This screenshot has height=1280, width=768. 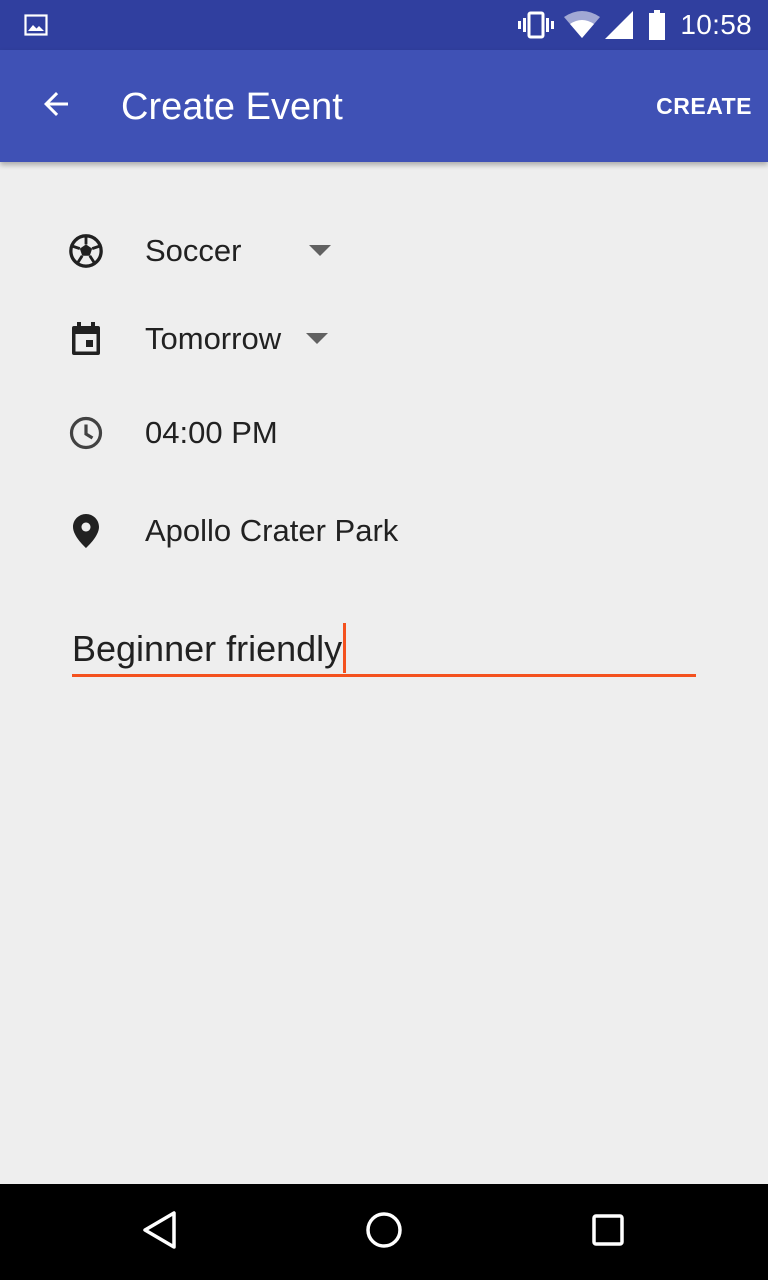 I want to click on back-button, so click(x=56, y=106).